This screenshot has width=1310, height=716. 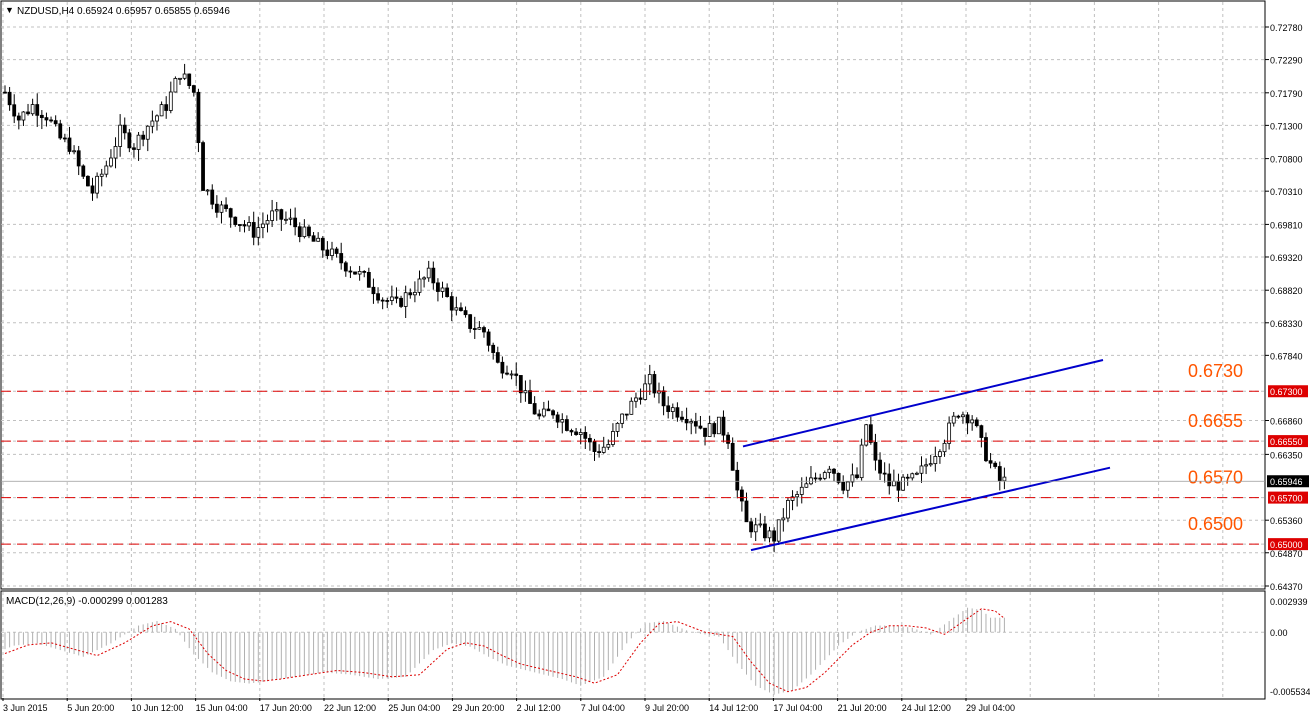 I want to click on macd-tick-label: -0.005534, so click(x=1290, y=692).